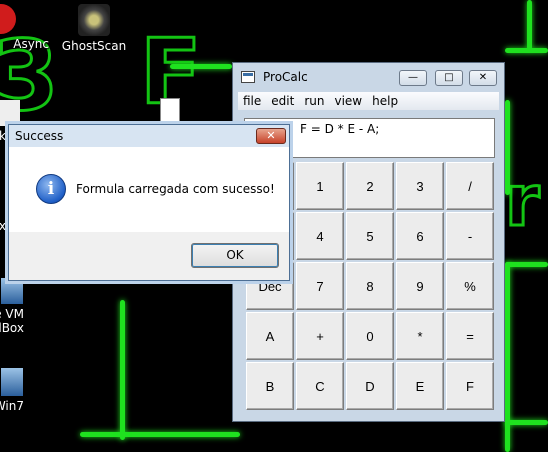 The height and width of the screenshot is (452, 548). Describe the element at coordinates (285, 77) in the screenshot. I see `window-title: ProCalc` at that location.